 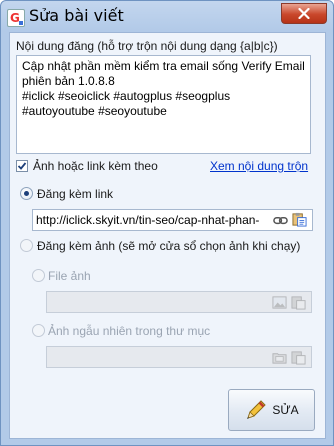 What do you see at coordinates (279, 302) in the screenshot?
I see `image-icon` at bounding box center [279, 302].